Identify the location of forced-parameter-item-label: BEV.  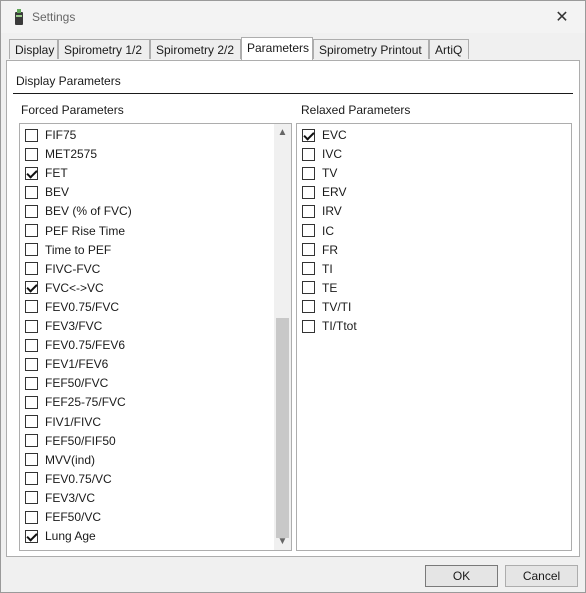
(57, 192).